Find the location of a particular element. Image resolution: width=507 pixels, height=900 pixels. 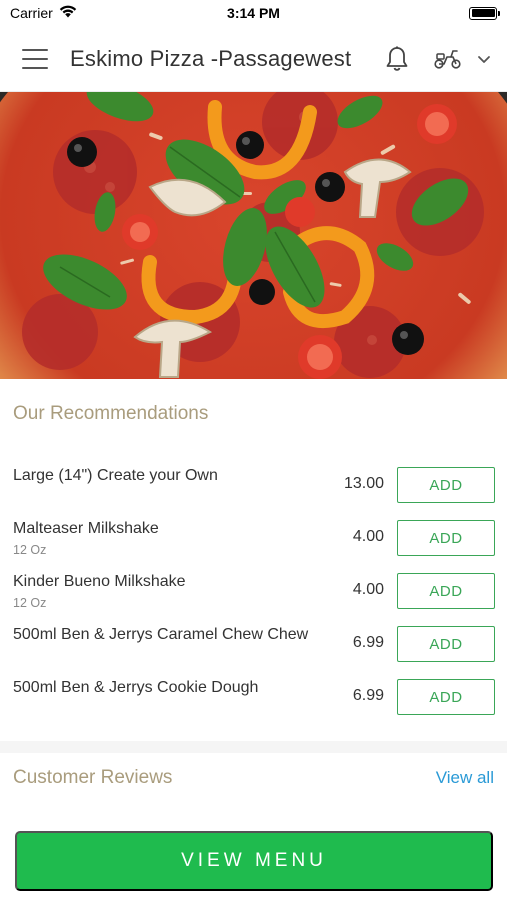

item-name: Malteaser Milkshake is located at coordinates (86, 528).